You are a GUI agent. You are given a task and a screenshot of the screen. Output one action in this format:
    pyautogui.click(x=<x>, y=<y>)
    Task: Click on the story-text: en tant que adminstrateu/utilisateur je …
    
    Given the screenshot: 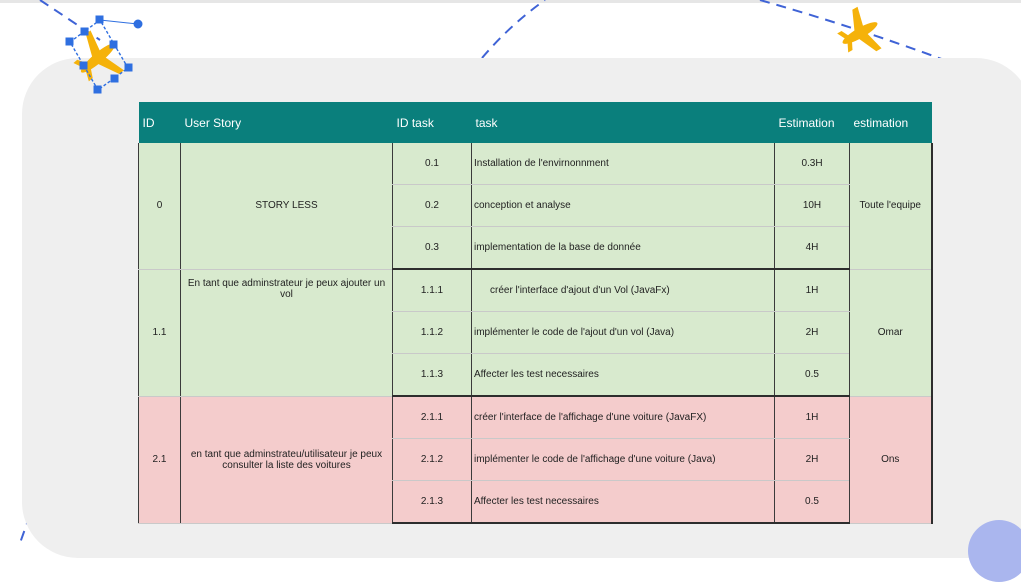 What is the action you would take?
    pyautogui.click(x=286, y=460)
    